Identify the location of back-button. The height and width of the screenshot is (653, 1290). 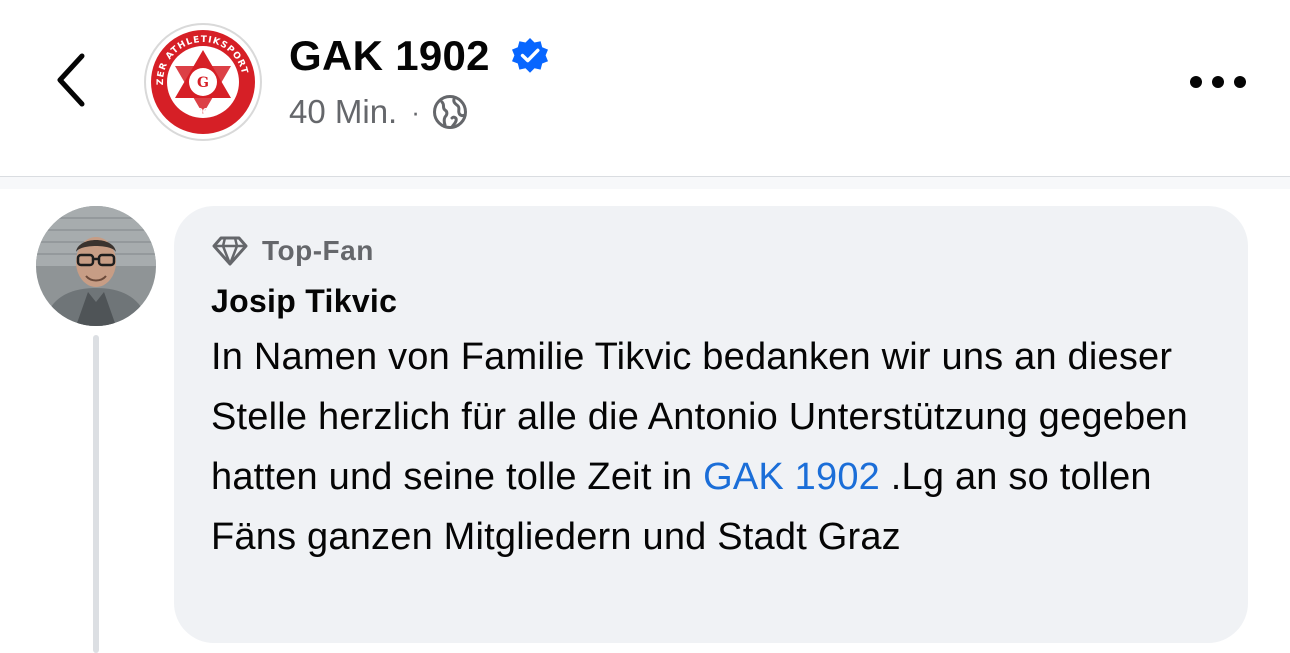
(72, 80).